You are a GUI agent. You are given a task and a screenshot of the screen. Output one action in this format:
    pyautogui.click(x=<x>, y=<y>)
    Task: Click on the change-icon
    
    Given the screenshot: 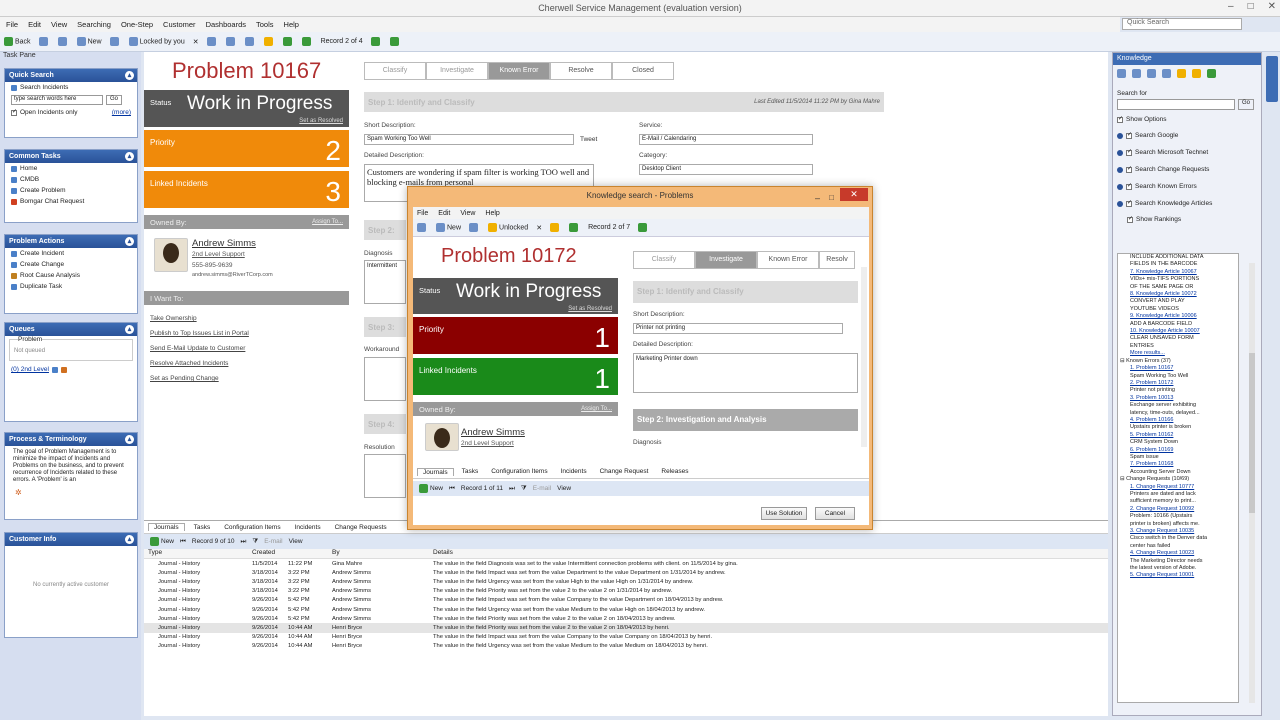 What is the action you would take?
    pyautogui.click(x=1151, y=73)
    